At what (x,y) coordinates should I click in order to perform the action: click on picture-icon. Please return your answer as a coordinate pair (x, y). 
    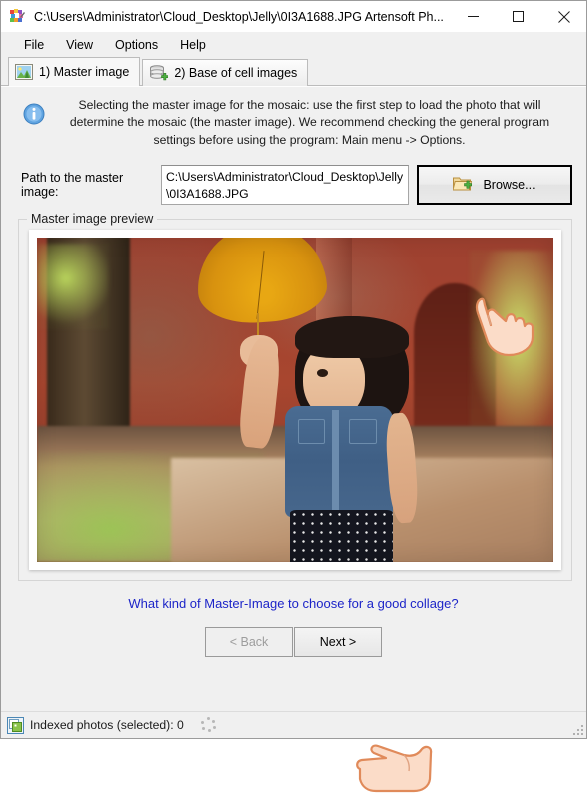
    Looking at the image, I should click on (24, 72).